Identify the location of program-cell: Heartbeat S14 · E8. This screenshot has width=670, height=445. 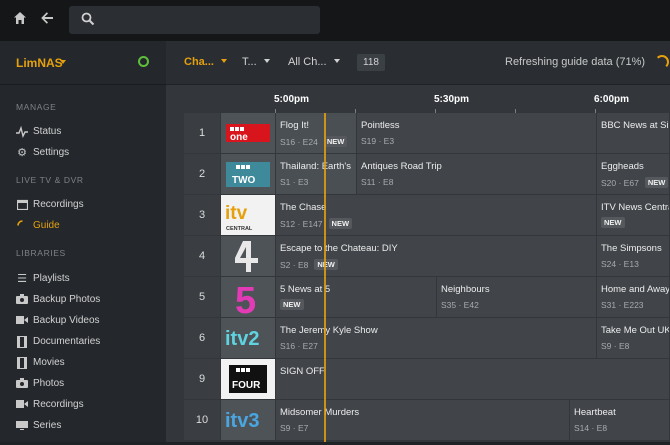
(620, 420).